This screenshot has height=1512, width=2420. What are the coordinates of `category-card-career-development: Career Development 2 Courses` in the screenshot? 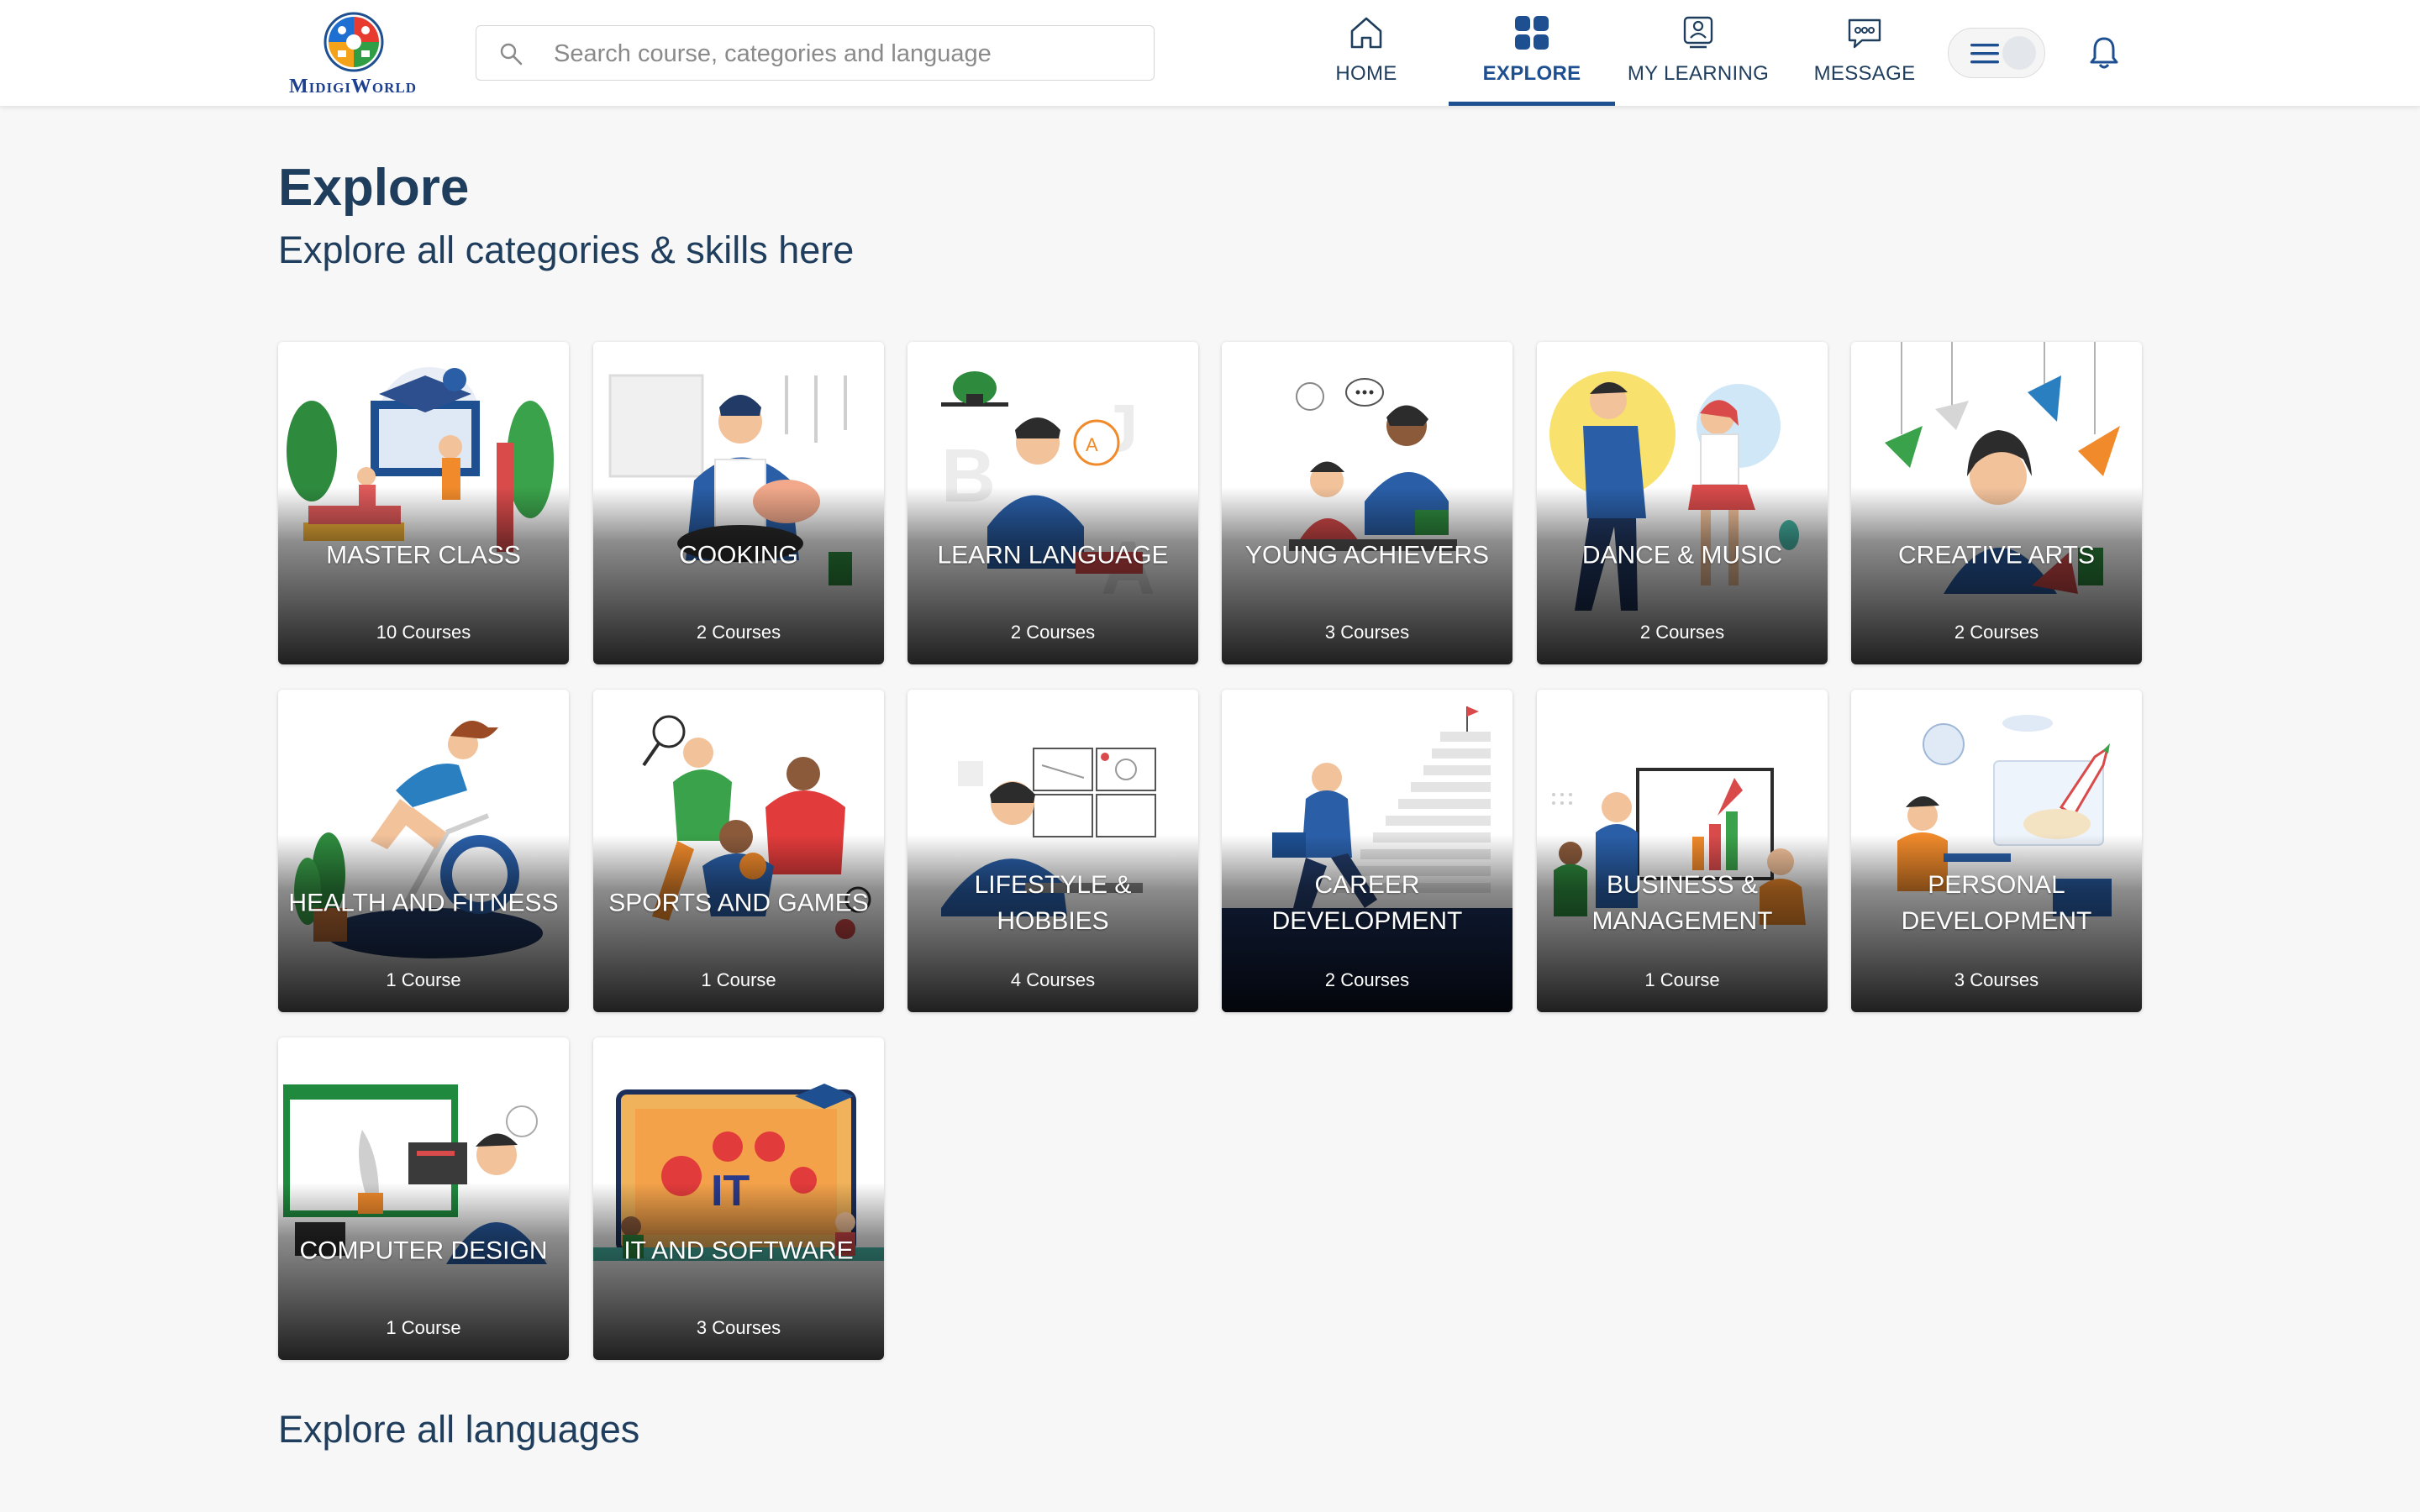 It's located at (1367, 851).